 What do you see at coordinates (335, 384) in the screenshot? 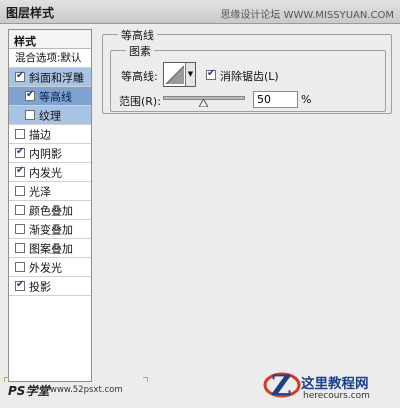
I see `site-title: 这里教程网` at bounding box center [335, 384].